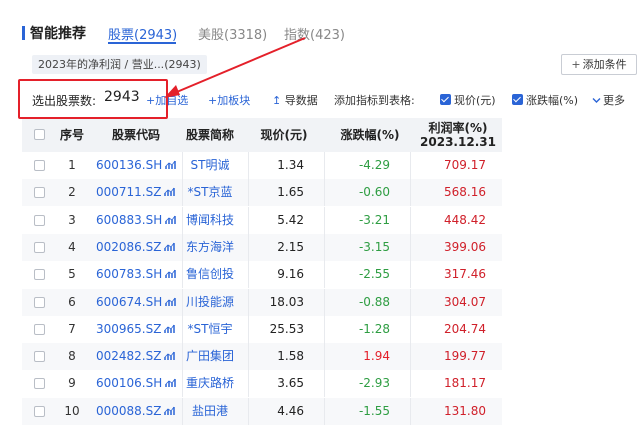 The image size is (640, 431). What do you see at coordinates (64, 101) in the screenshot?
I see `selected-count-label: 选出股票数:` at bounding box center [64, 101].